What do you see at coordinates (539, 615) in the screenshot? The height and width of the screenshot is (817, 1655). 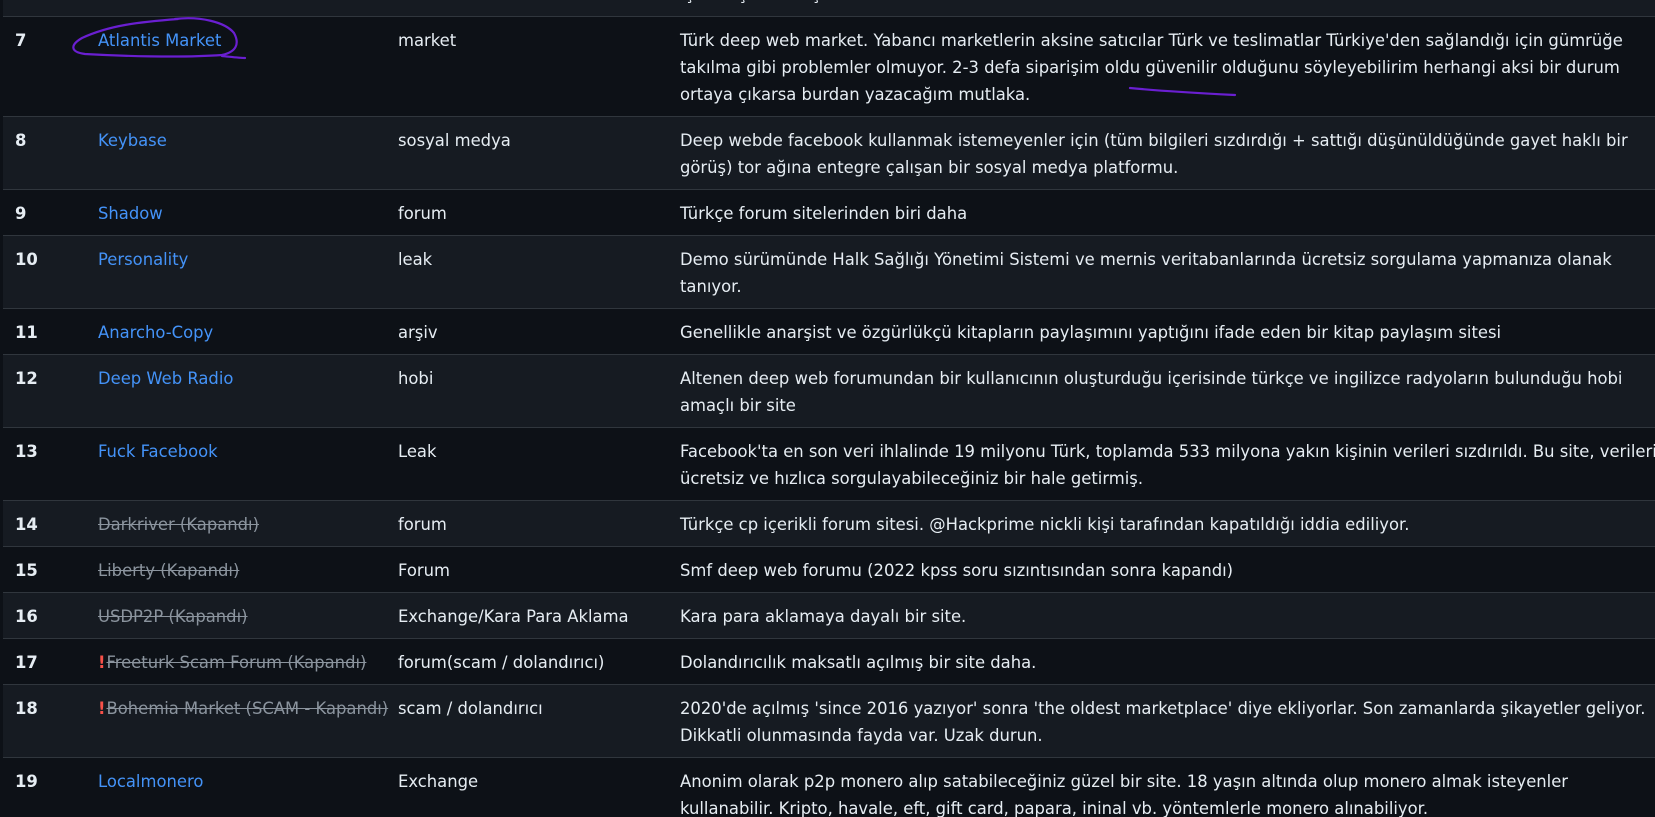 I see `site-category: Exchange/Kara Para Aklama` at bounding box center [539, 615].